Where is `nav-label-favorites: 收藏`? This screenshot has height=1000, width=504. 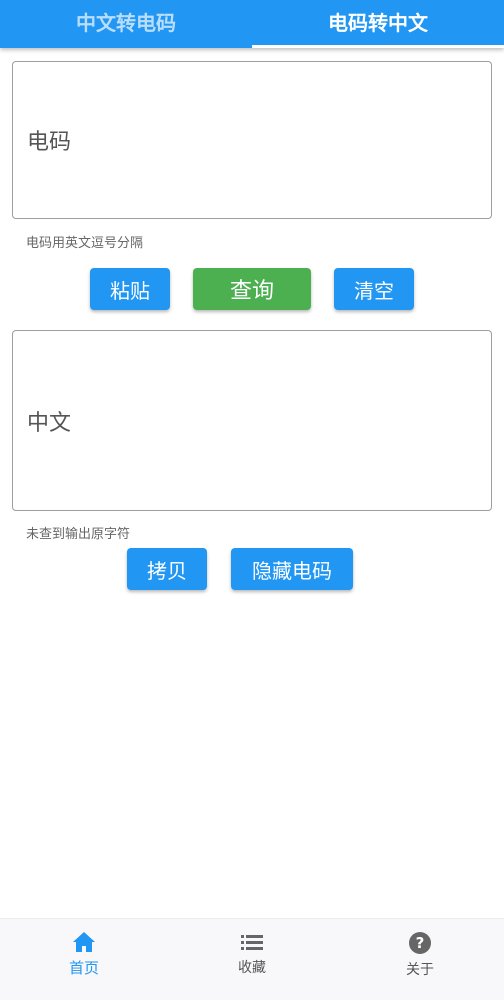
nav-label-favorites: 收藏 is located at coordinates (252, 968).